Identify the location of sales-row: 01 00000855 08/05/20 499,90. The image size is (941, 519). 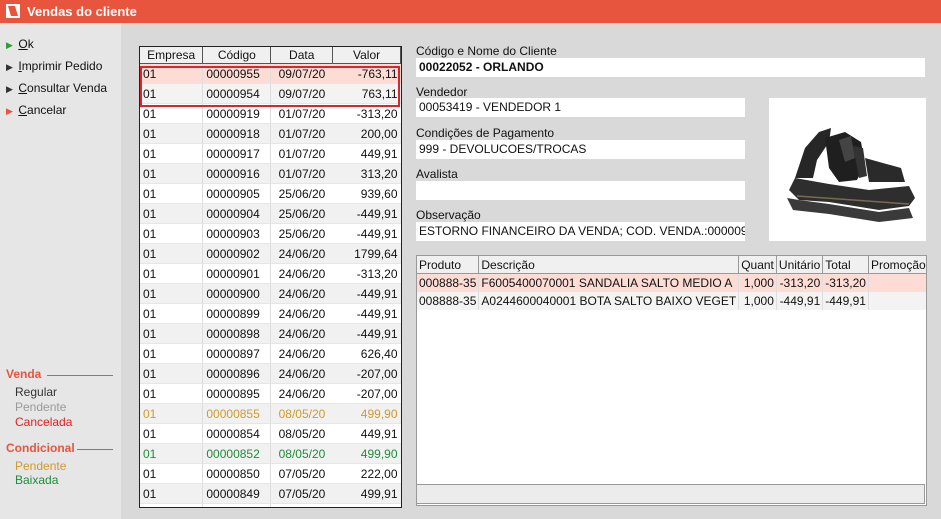
(270, 413).